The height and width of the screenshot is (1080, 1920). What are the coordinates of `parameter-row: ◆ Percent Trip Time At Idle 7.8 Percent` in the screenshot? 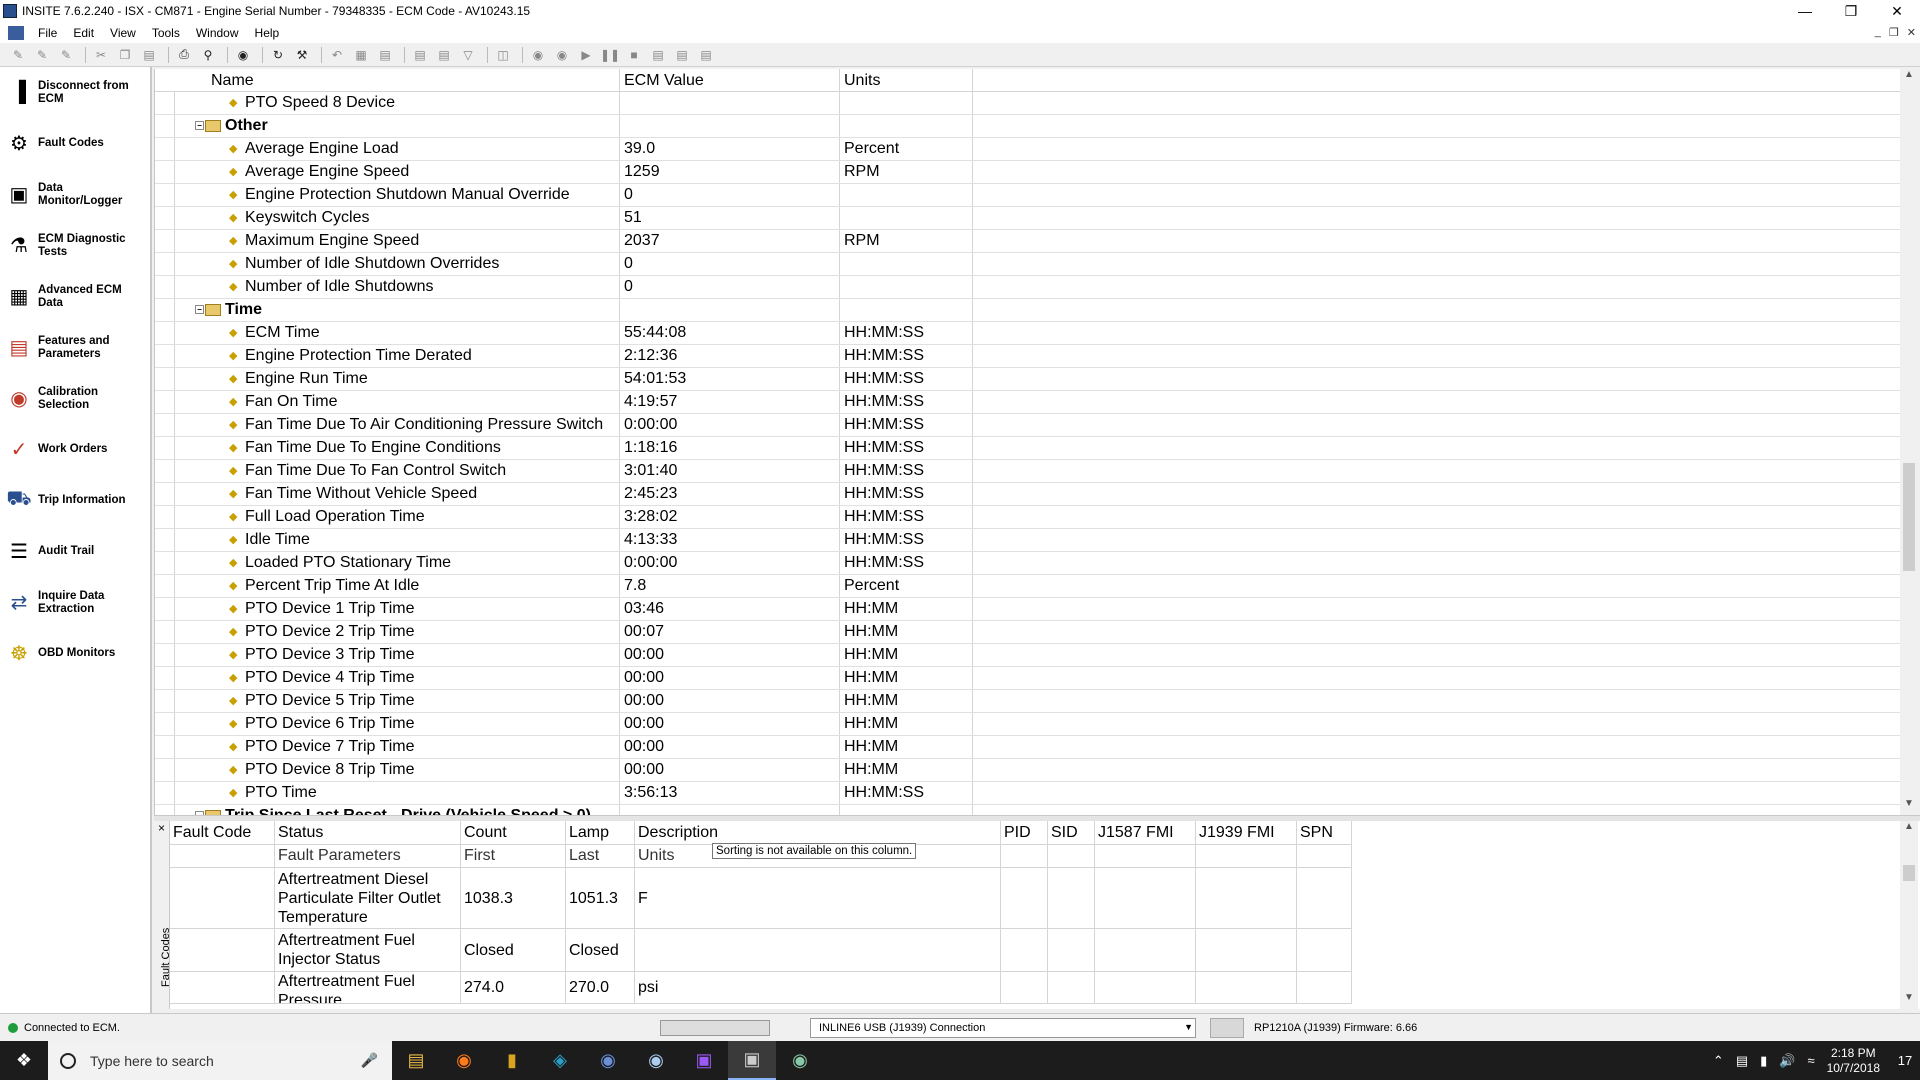 It's located at (1027, 586).